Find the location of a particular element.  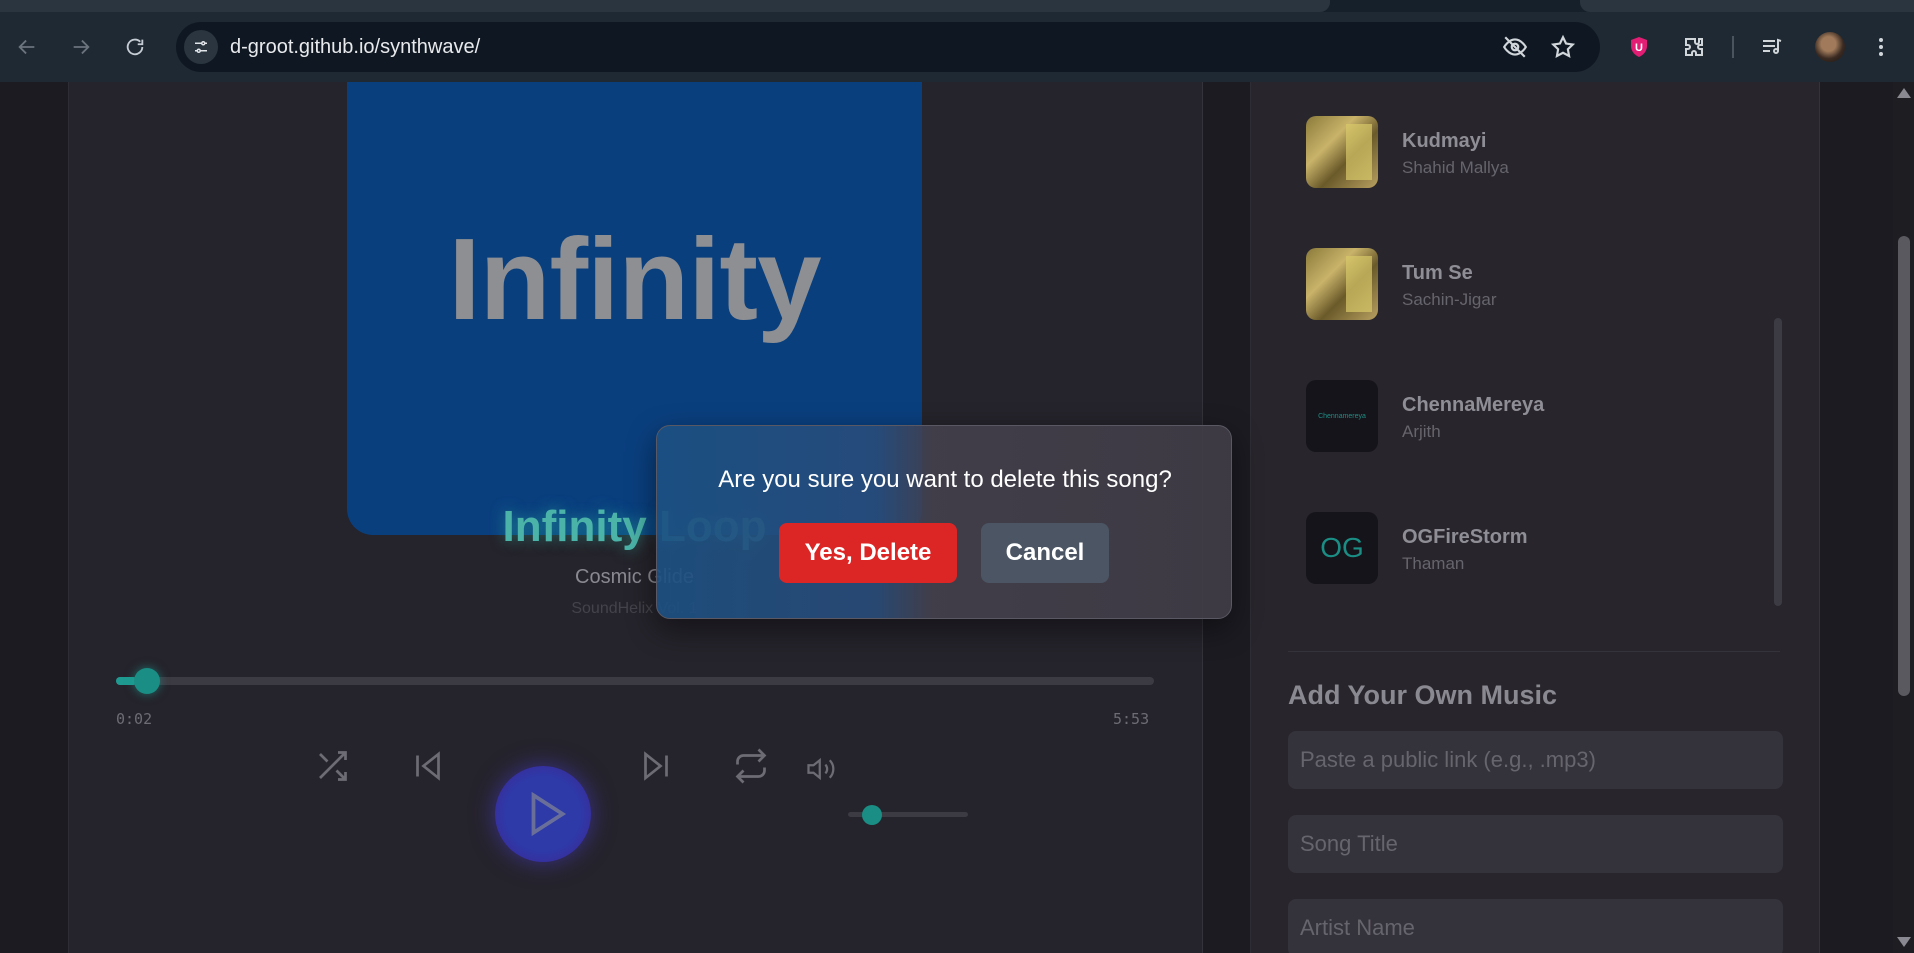

next-button is located at coordinates (656, 766).